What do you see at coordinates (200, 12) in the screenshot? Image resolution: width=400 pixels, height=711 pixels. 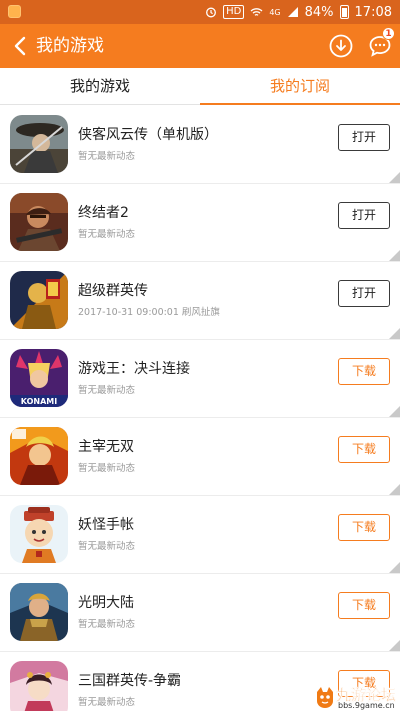 I see `status-bar: HD 4G 84% 17:08` at bounding box center [200, 12].